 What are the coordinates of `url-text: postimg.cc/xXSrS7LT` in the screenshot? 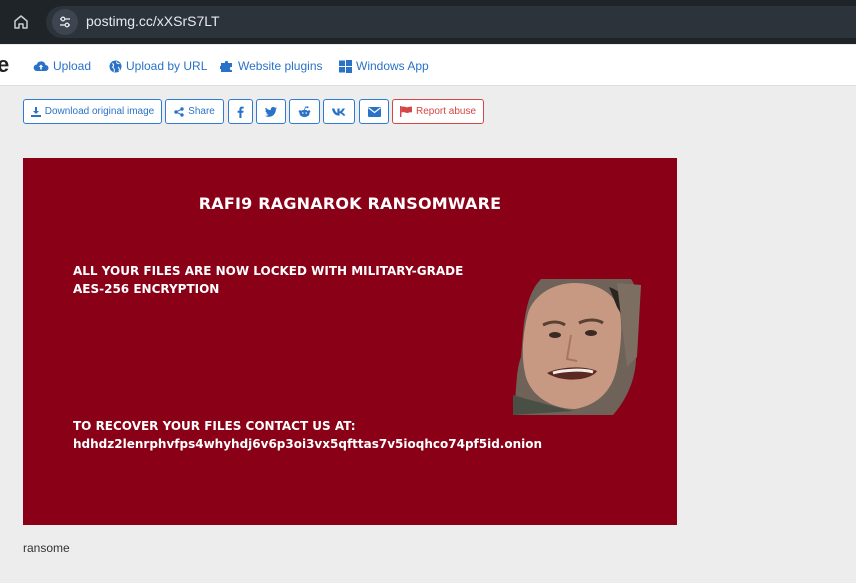 It's located at (153, 21).